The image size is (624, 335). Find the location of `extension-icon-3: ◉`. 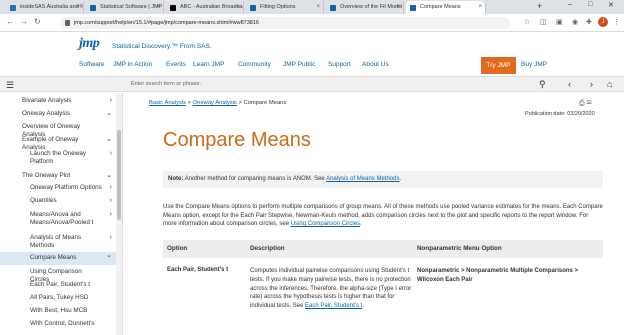

extension-icon-3: ◉ is located at coordinates (575, 22).